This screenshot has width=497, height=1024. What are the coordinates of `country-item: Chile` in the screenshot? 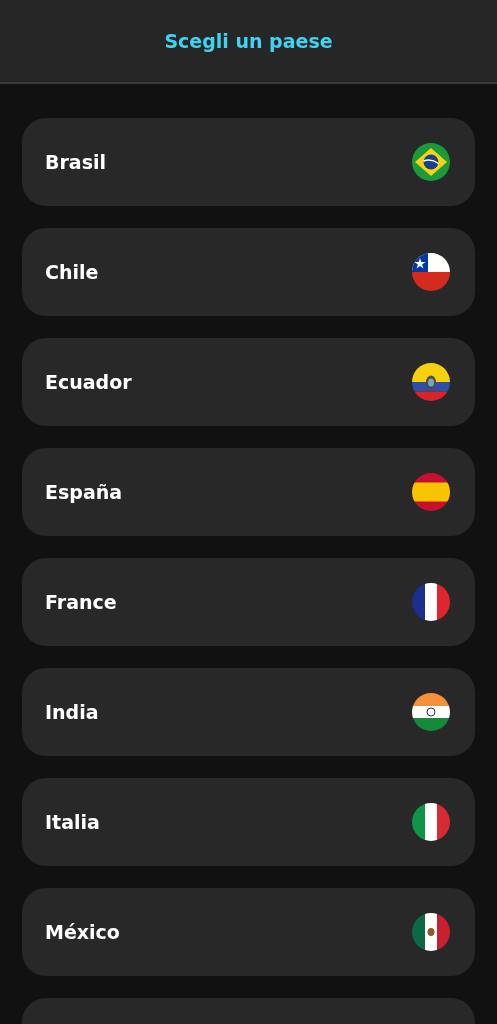 It's located at (248, 272).